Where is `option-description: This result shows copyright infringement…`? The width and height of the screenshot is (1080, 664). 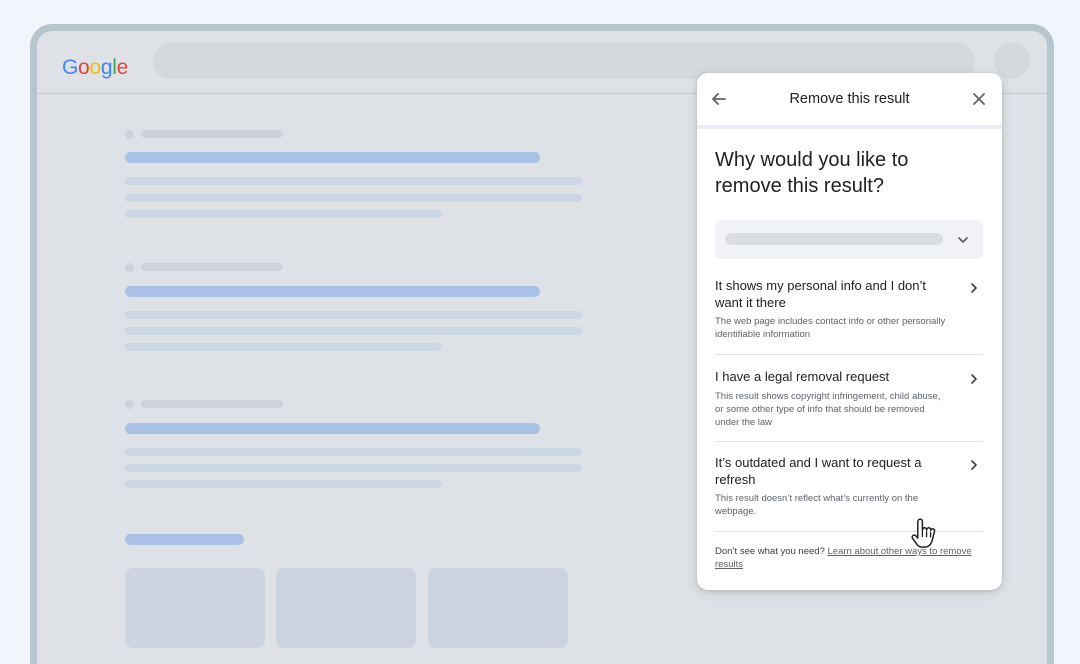 option-description: This result shows copyright infringement… is located at coordinates (828, 409).